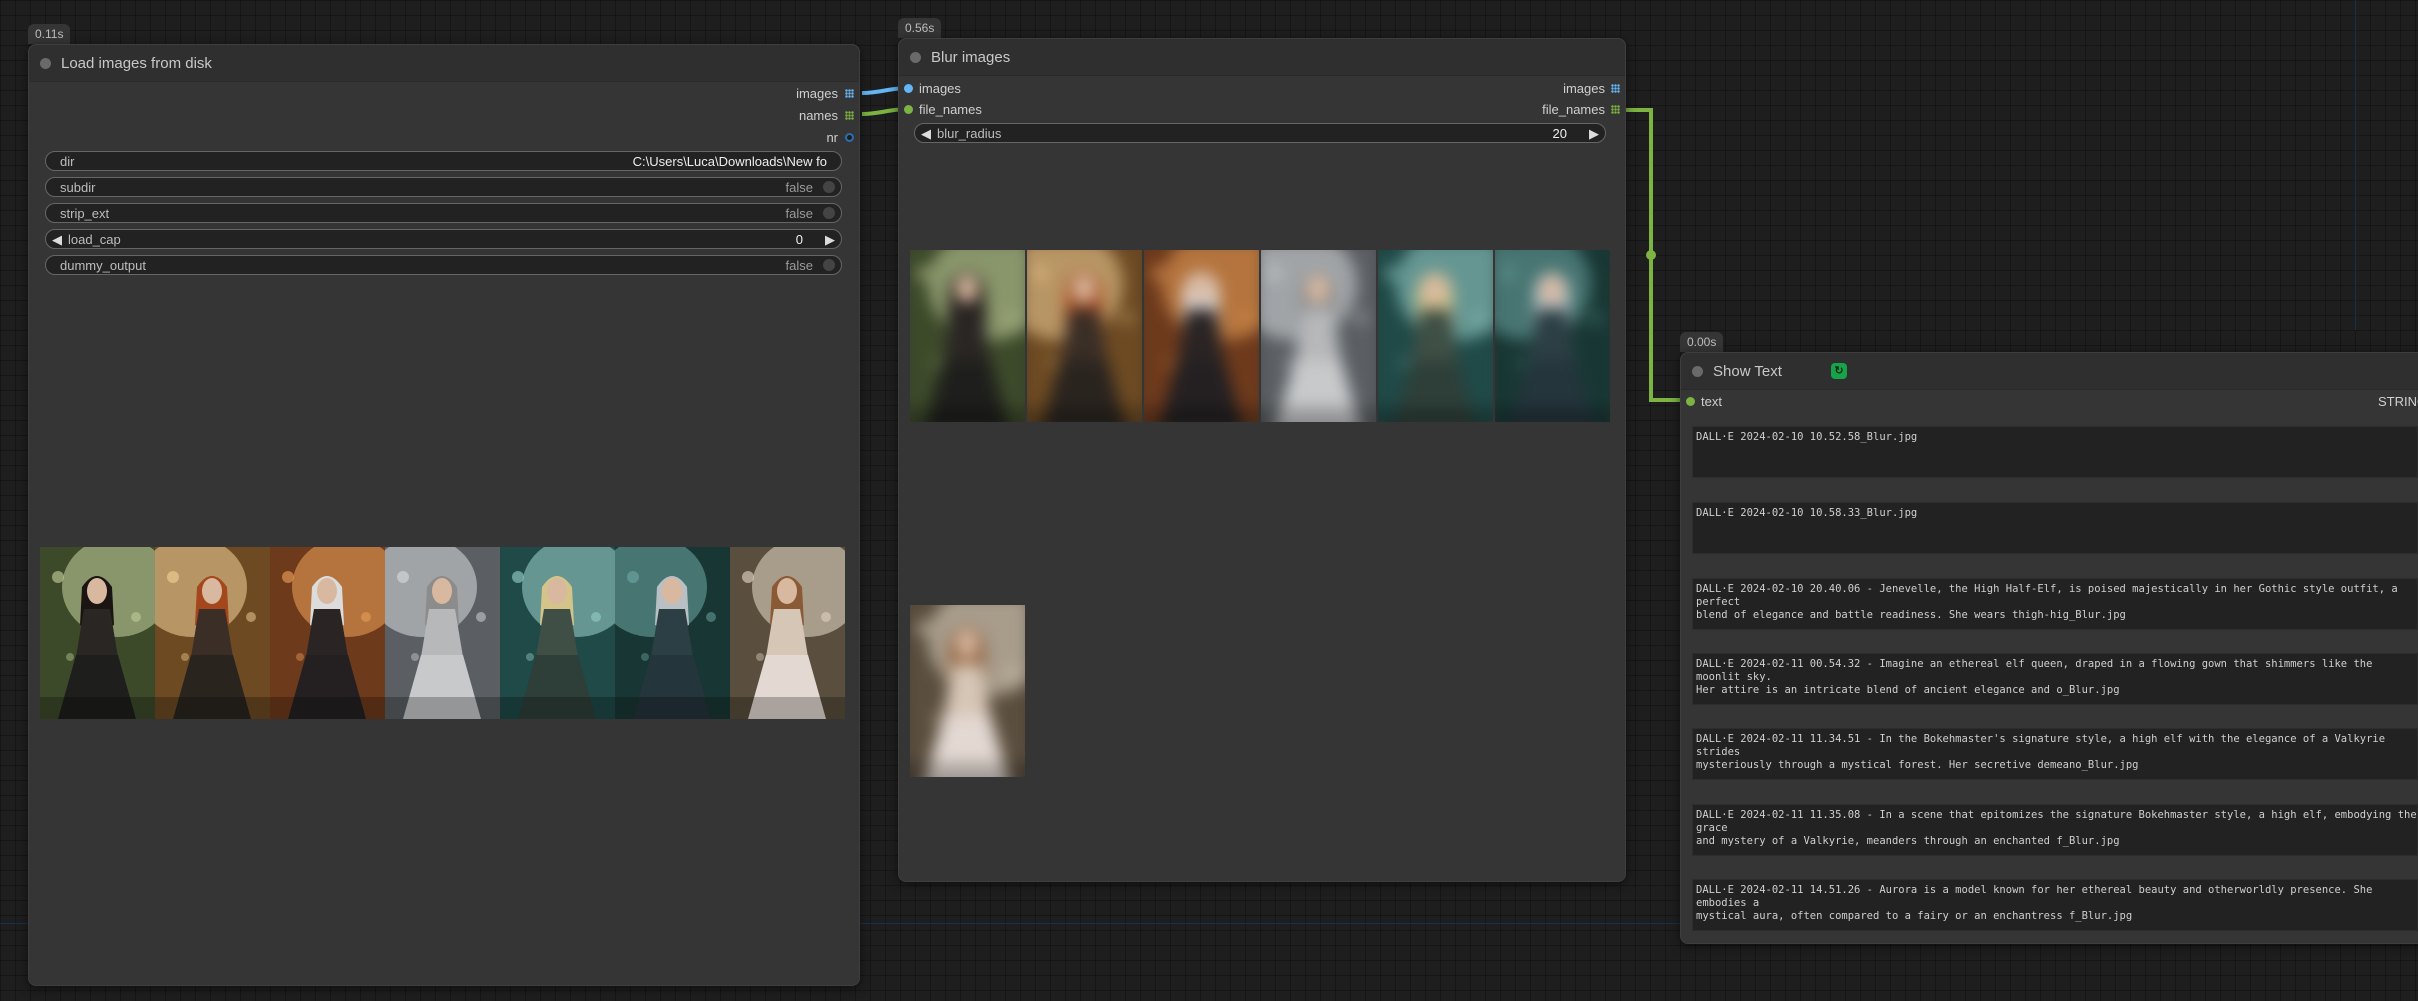 The image size is (2418, 1001). I want to click on output-slot-nr: nr, so click(769, 137).